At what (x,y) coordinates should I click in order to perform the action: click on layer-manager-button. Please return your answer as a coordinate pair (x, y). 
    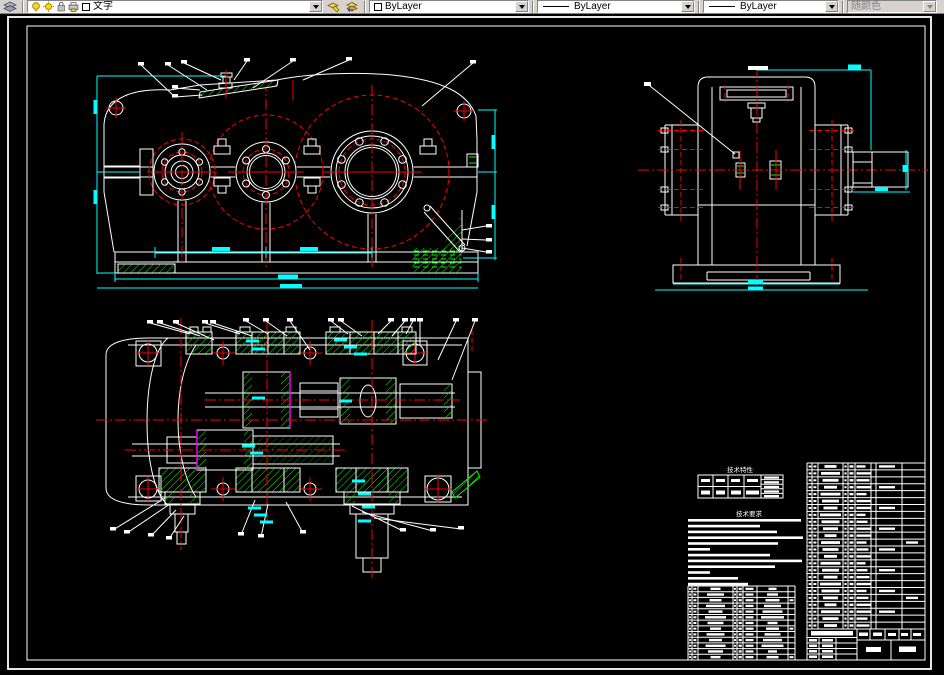
    Looking at the image, I should click on (9, 6).